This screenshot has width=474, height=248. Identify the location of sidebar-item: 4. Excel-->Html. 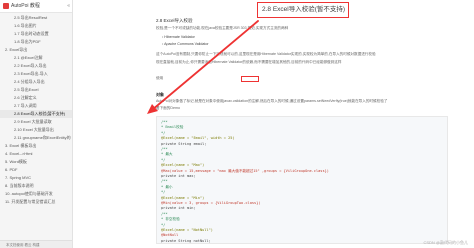
(36, 154).